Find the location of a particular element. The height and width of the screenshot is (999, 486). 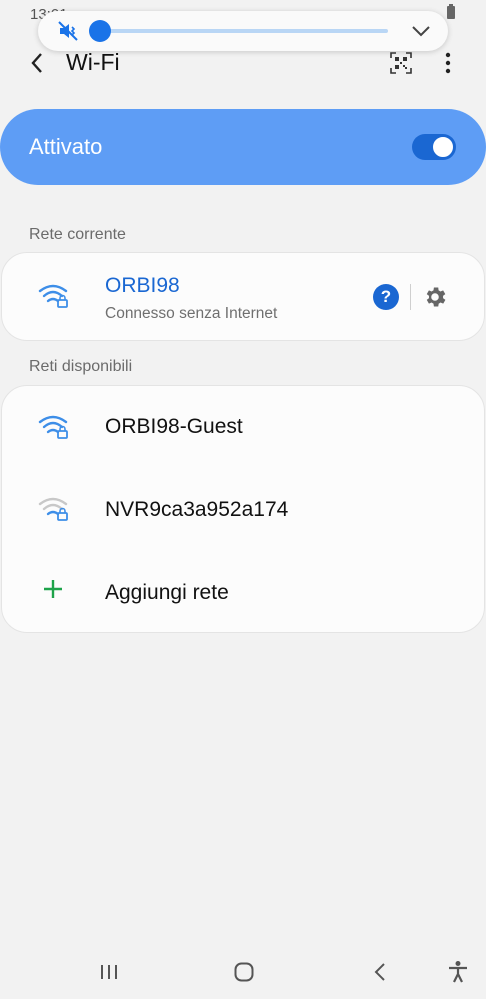

help-button: ? is located at coordinates (386, 297).